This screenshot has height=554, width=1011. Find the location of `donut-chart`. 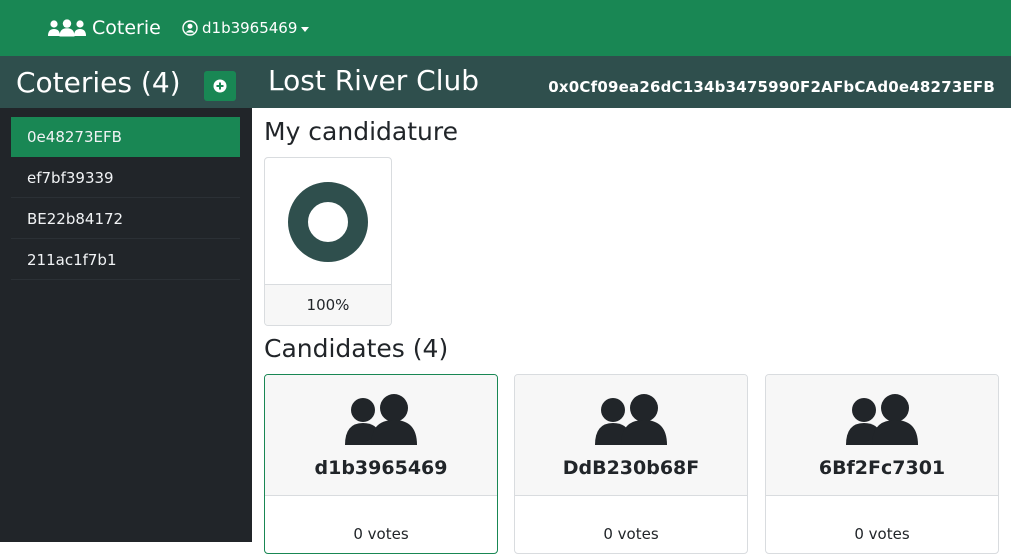

donut-chart is located at coordinates (328, 221).